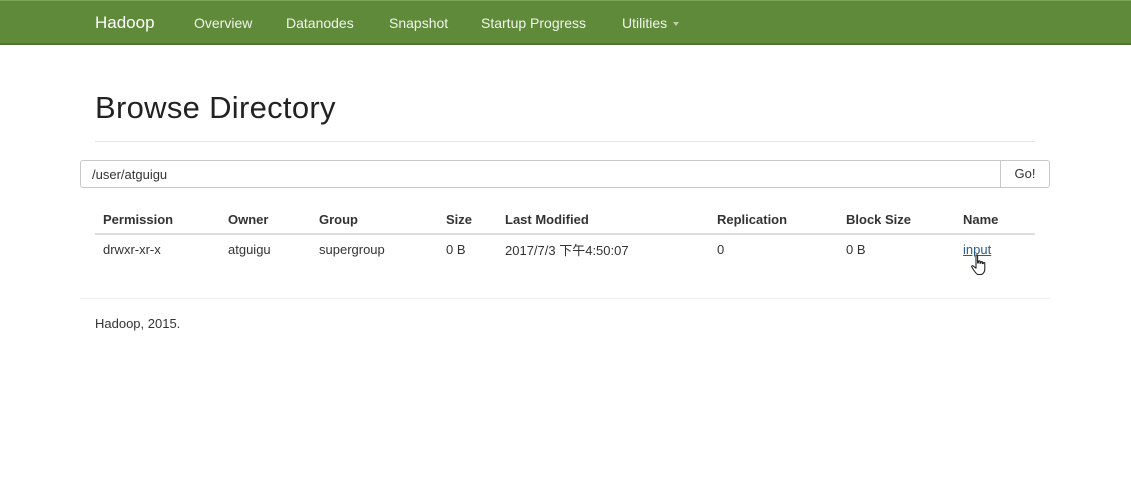  What do you see at coordinates (215, 107) in the screenshot?
I see `page-title: Browse Directory` at bounding box center [215, 107].